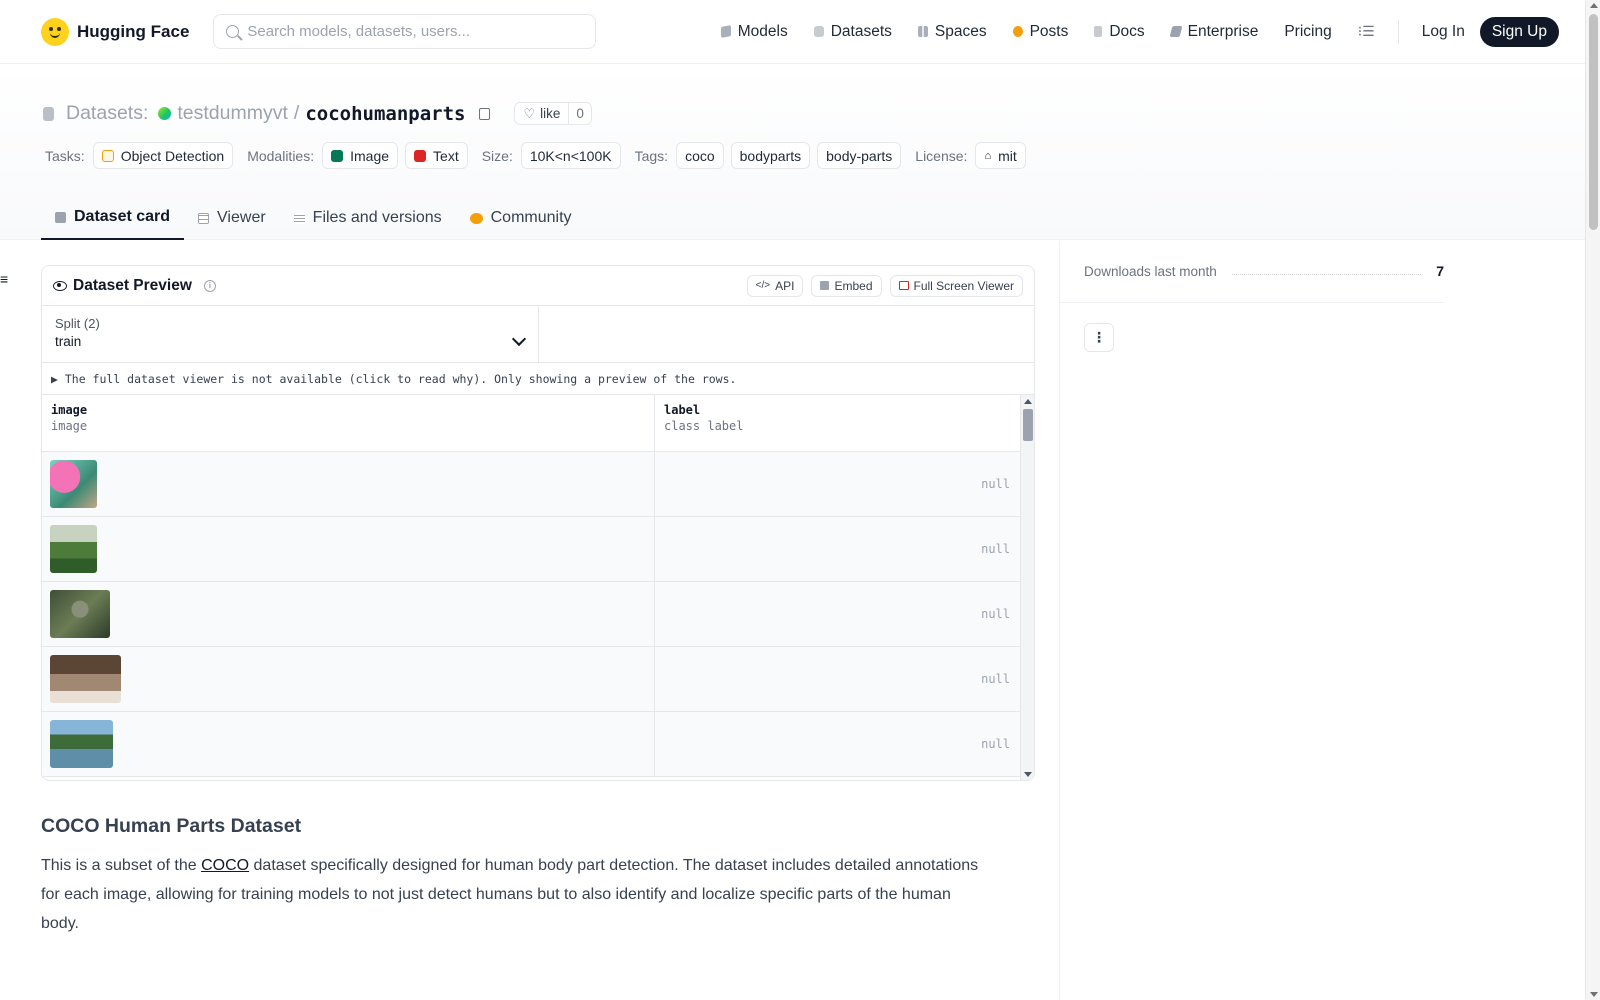  I want to click on embed-button: Embed, so click(846, 285).